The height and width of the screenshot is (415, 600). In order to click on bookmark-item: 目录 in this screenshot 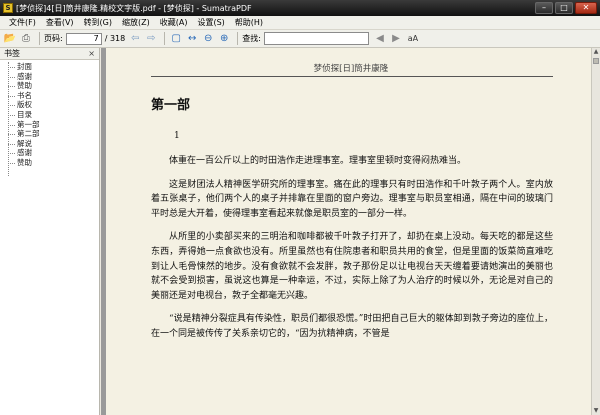, I will do `click(49, 115)`.